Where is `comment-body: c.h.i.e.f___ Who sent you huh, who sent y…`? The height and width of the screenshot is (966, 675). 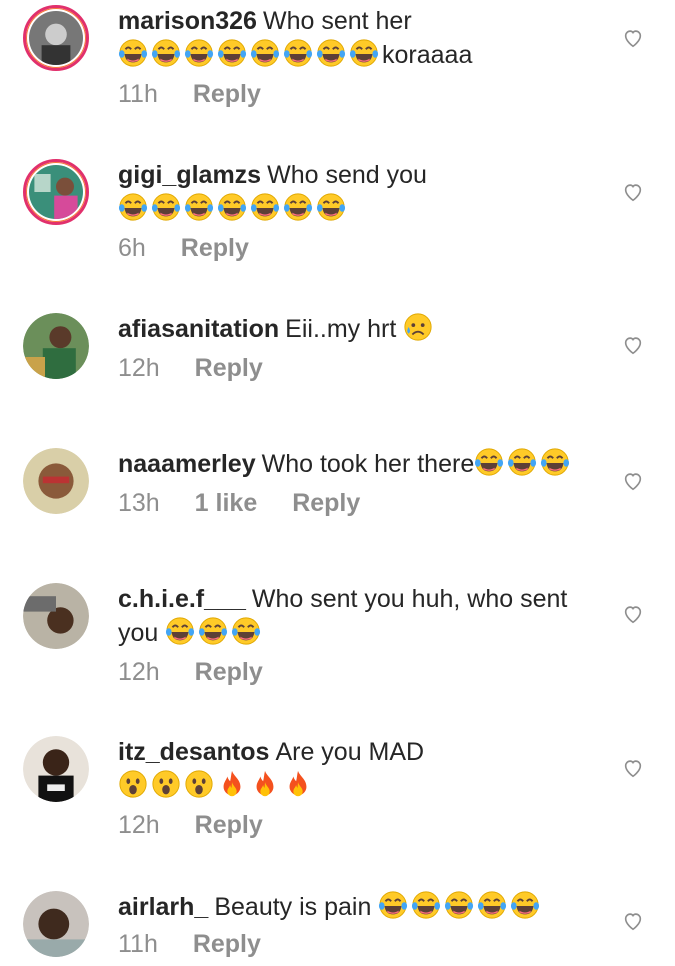
comment-body: c.h.i.e.f___ Who sent you huh, who sent y… is located at coordinates (353, 616).